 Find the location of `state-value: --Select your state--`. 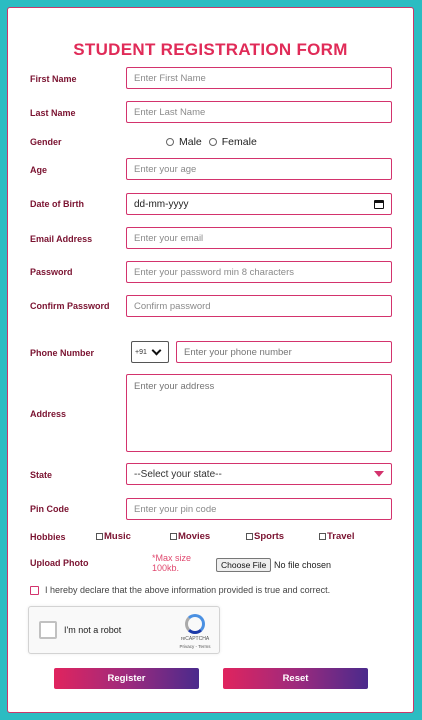

state-value: --Select your state-- is located at coordinates (178, 474).